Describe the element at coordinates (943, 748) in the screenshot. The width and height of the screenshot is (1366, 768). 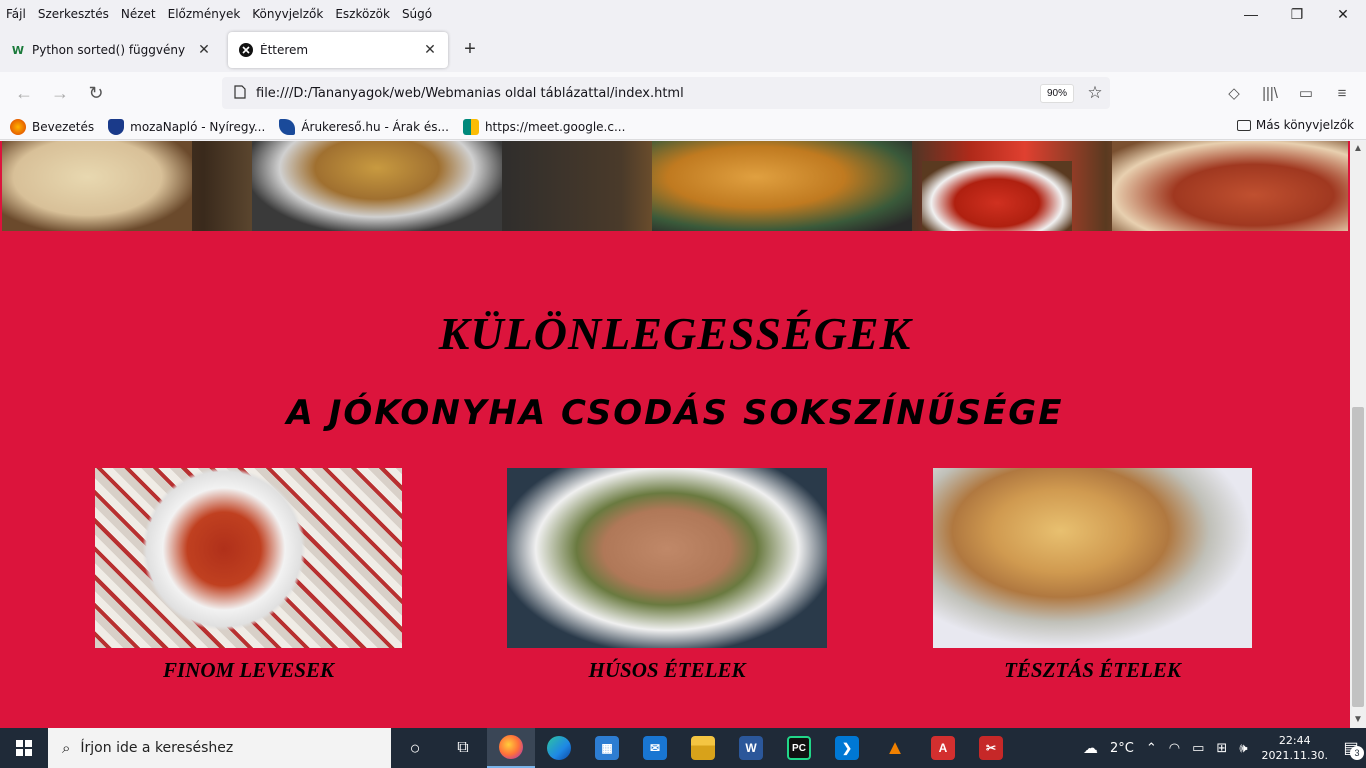
I see `acrobat-icon: A` at that location.